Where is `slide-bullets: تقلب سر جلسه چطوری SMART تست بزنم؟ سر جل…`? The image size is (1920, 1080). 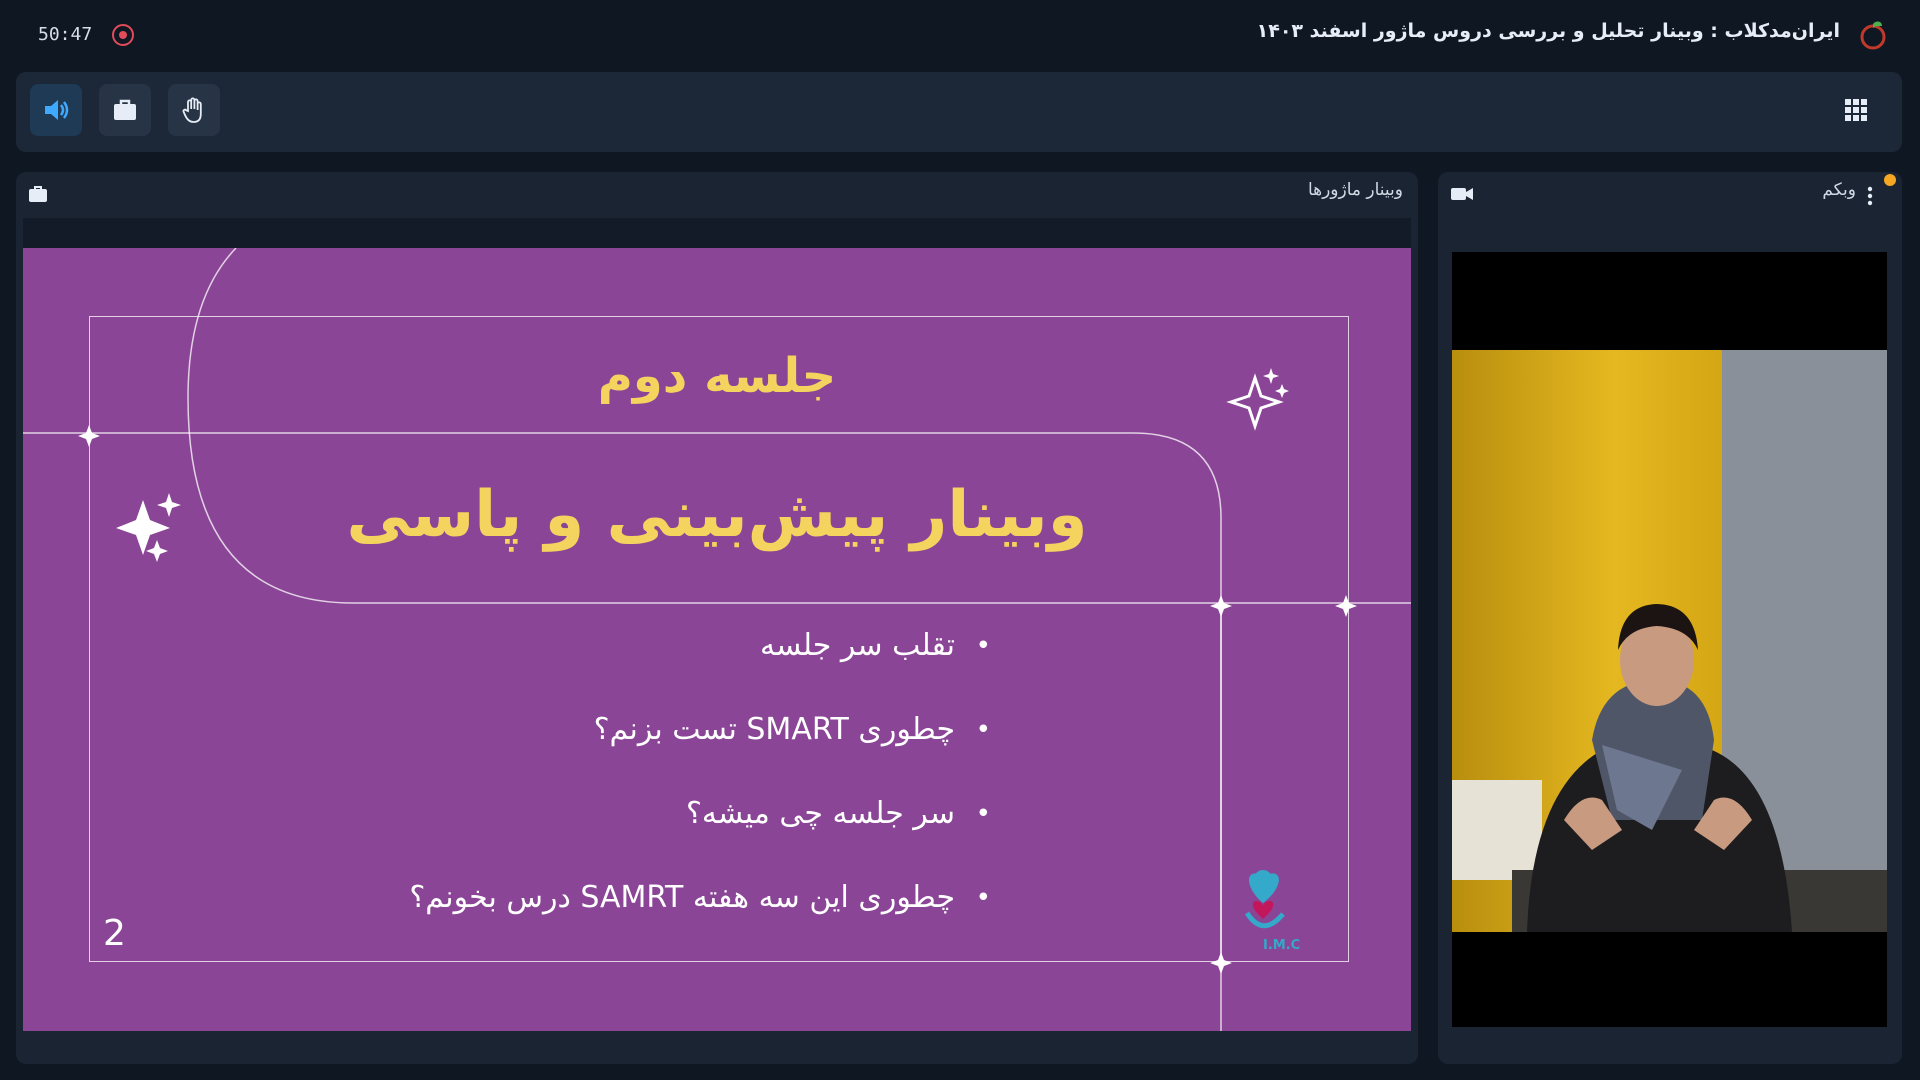 slide-bullets: تقلب سر جلسه چطوری SMART تست بزنم؟ سر جل… is located at coordinates (700, 796).